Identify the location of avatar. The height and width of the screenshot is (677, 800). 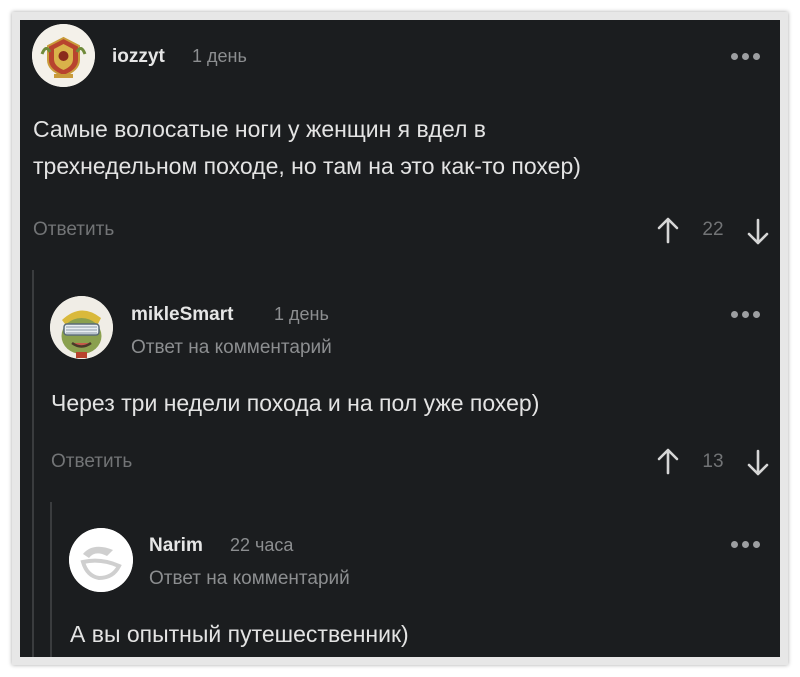
(101, 560).